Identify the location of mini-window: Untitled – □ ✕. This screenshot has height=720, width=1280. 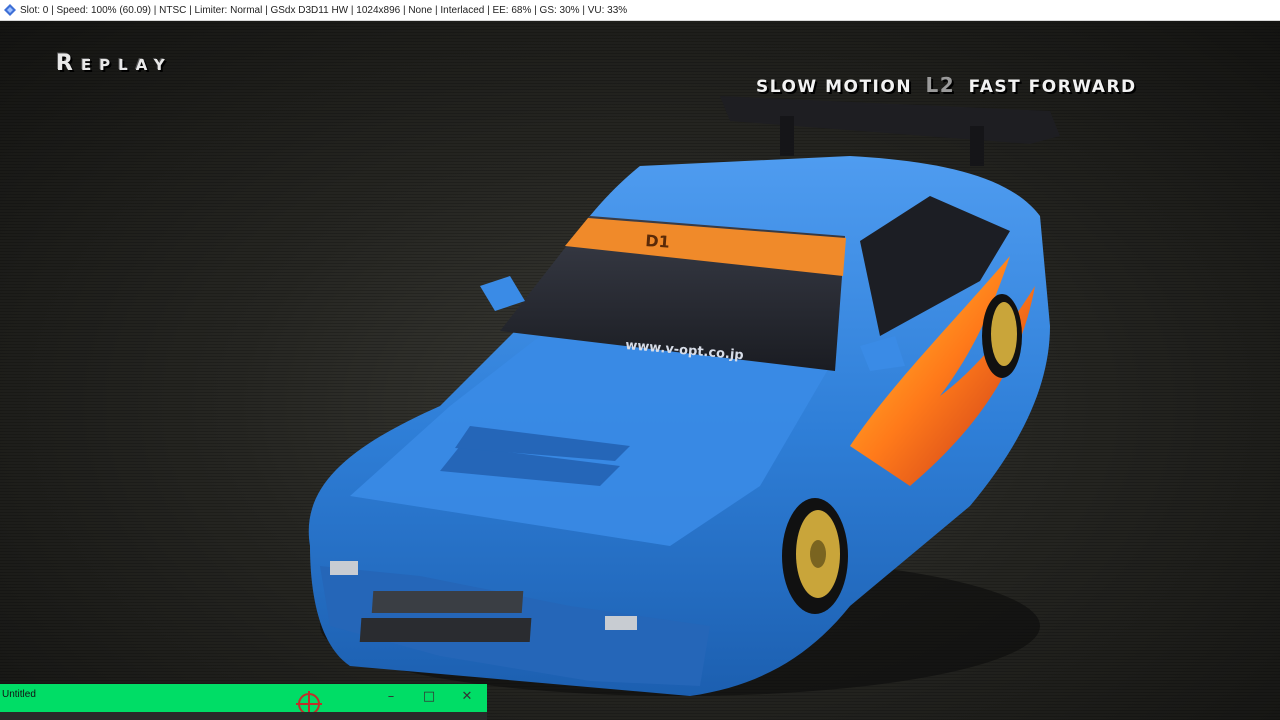
(243, 702).